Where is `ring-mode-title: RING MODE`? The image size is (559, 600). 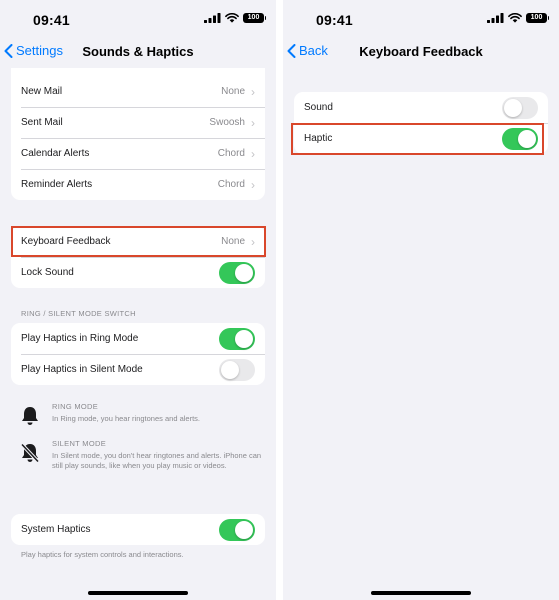 ring-mode-title: RING MODE is located at coordinates (75, 406).